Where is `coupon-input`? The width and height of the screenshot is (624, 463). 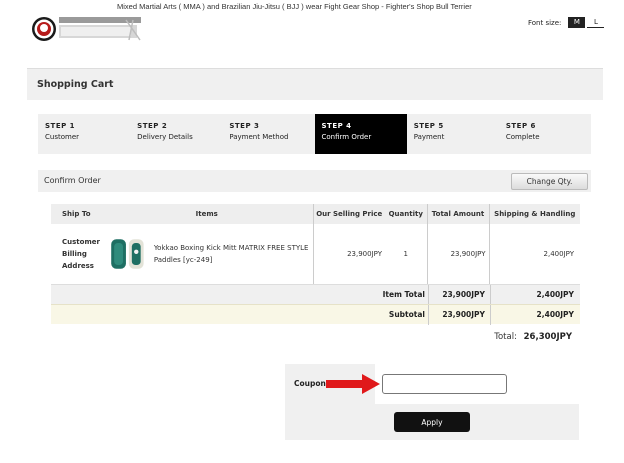
coupon-input is located at coordinates (444, 384).